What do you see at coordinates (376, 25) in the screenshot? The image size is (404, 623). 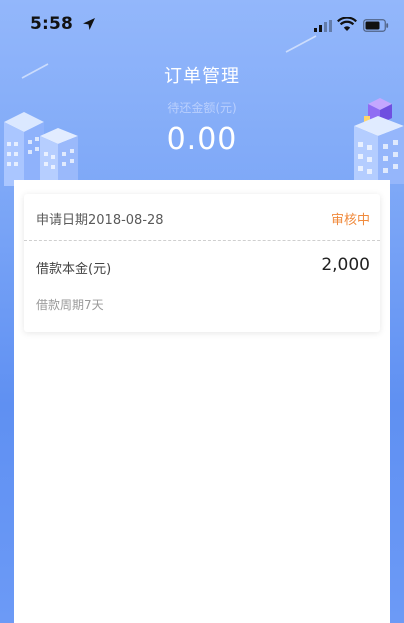 I see `battery-icon` at bounding box center [376, 25].